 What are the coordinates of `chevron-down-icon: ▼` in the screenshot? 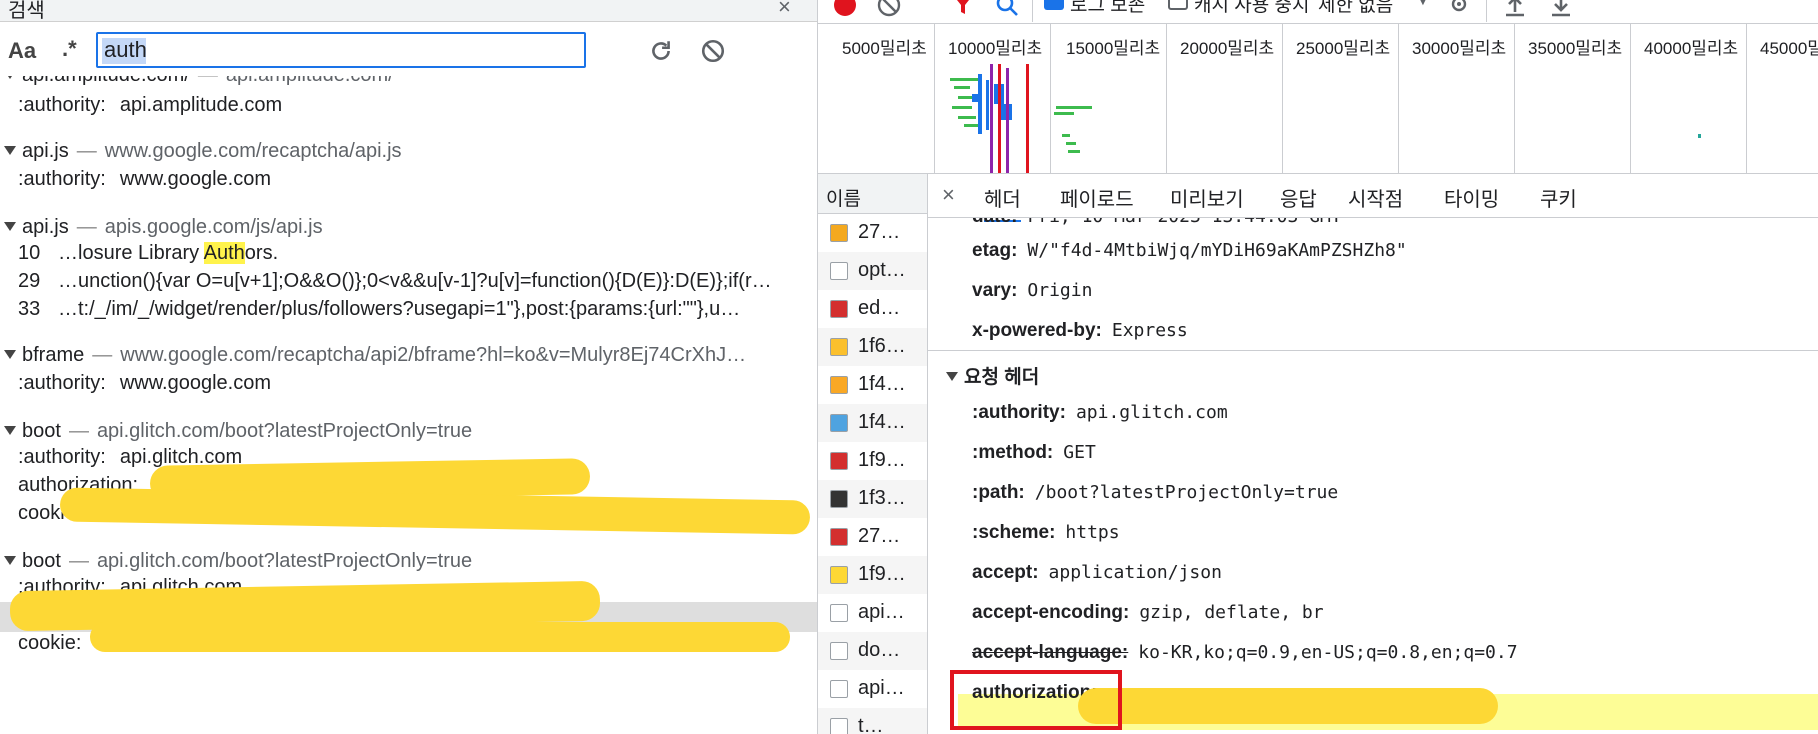 It's located at (1423, 4).